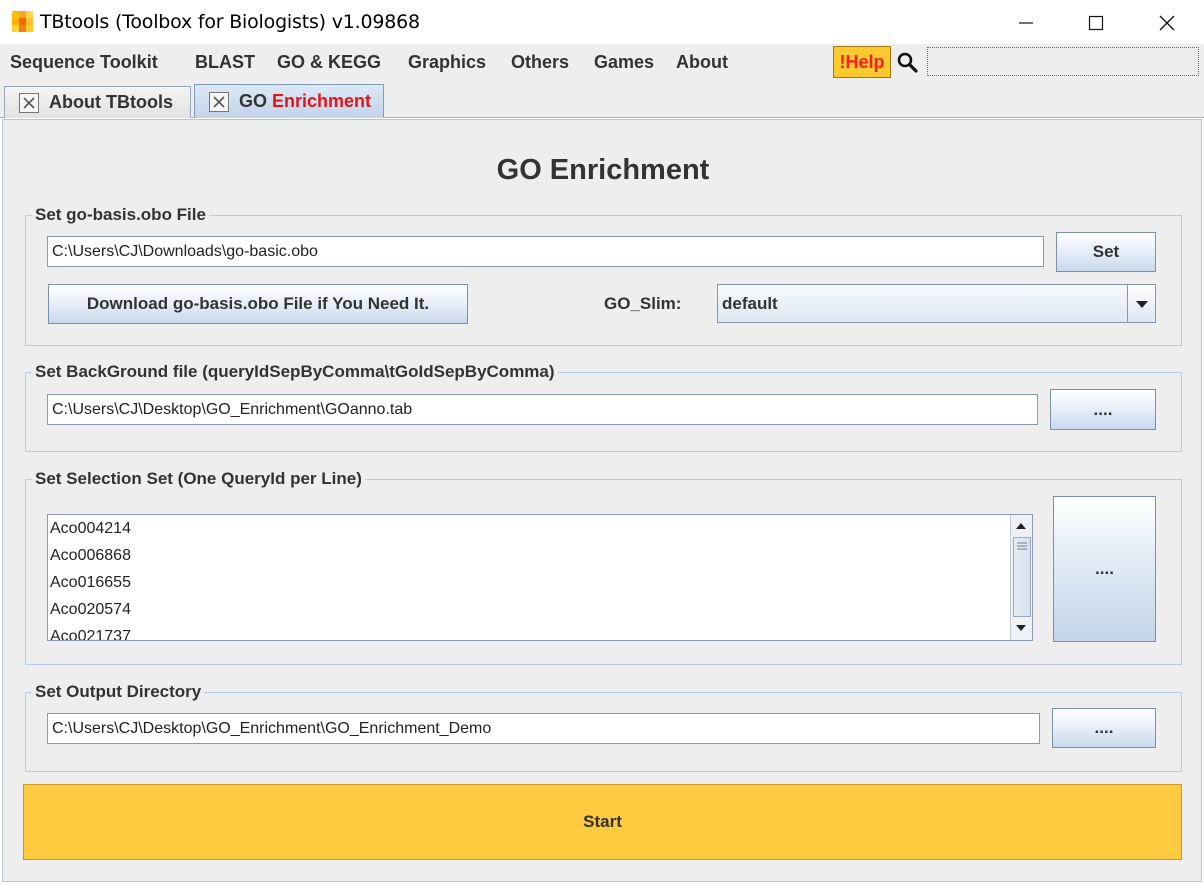  I want to click on close-window-button, so click(1167, 23).